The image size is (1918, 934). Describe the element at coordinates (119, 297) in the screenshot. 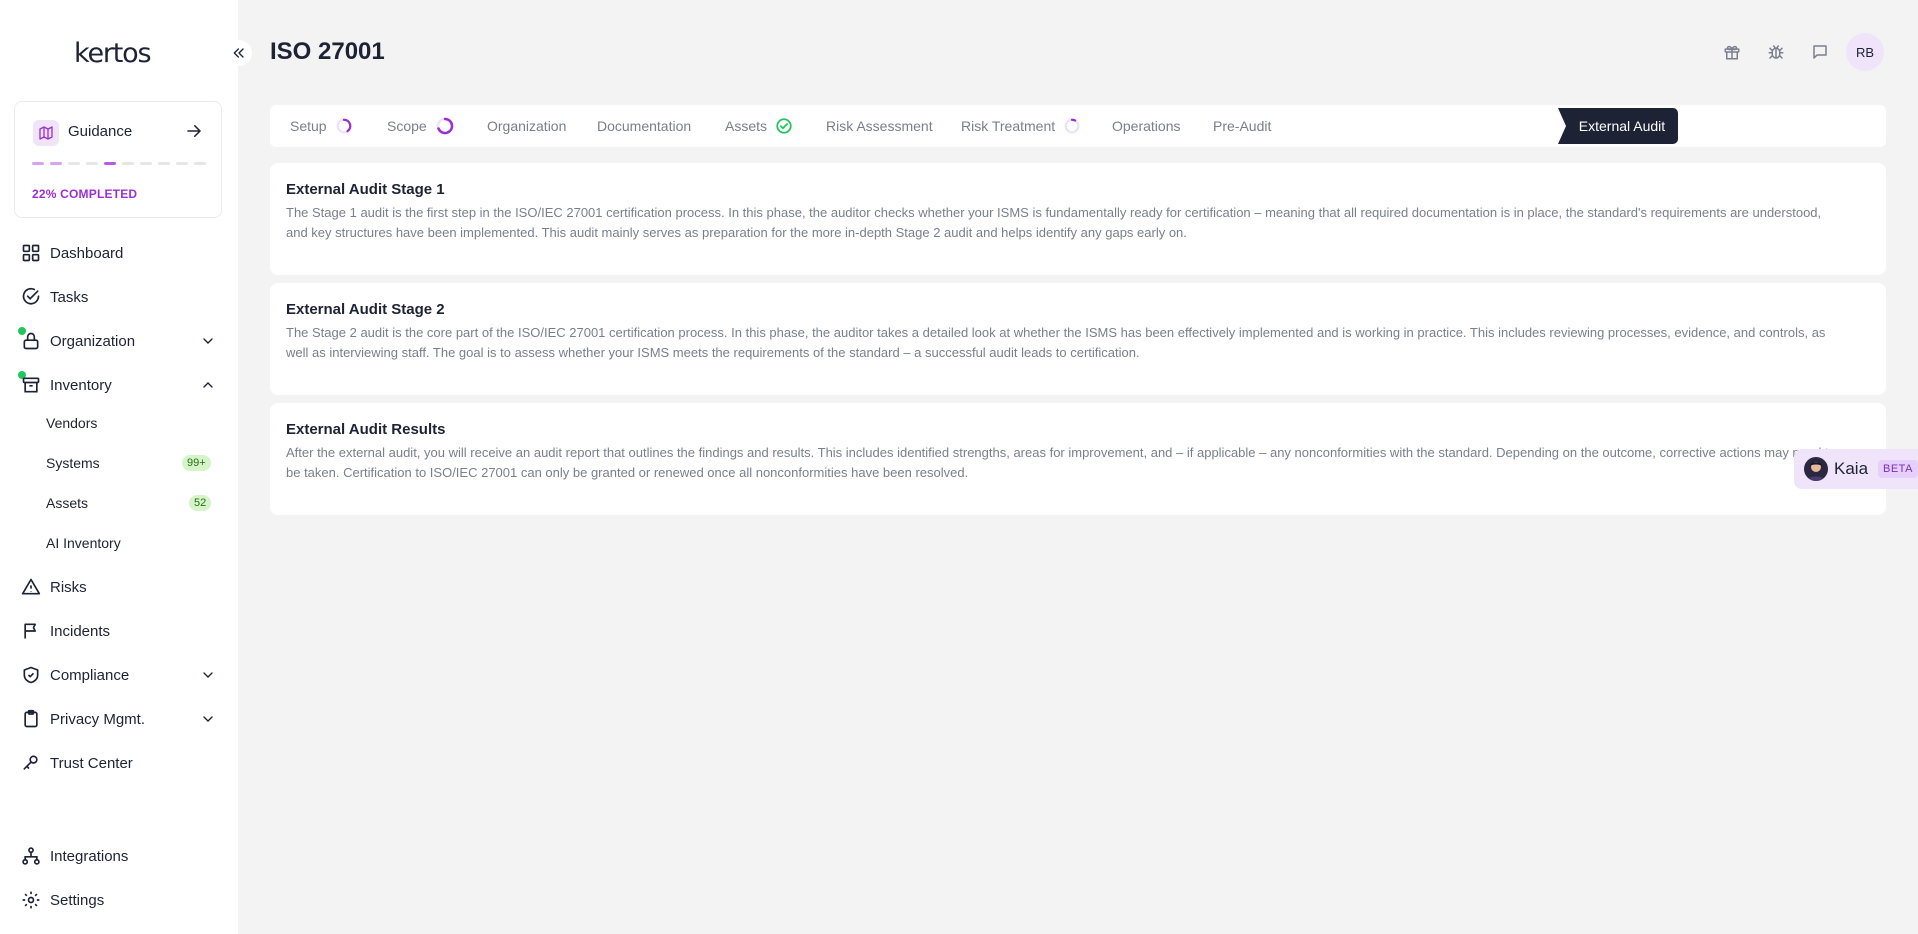

I see `sidebar-item-tasks: Tasks` at that location.